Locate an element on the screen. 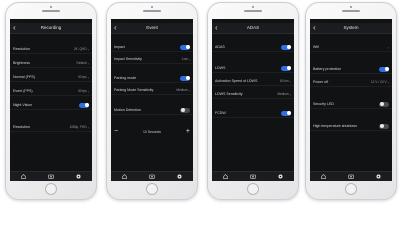  fcdw-row: FCDW is located at coordinates (253, 113).